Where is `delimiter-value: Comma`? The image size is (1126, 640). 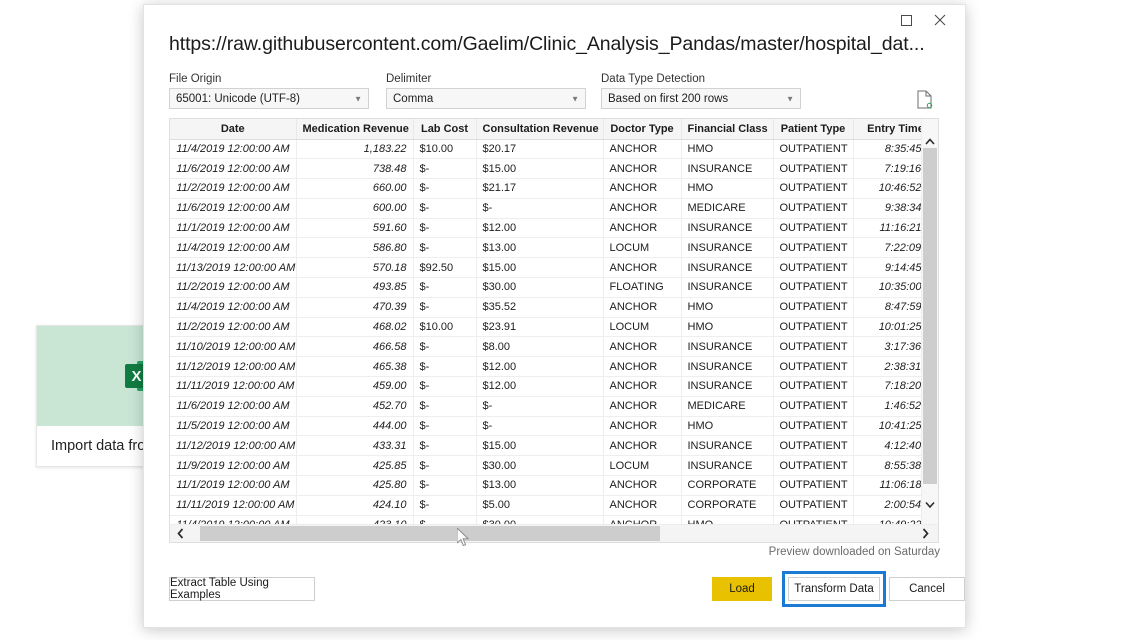
delimiter-value: Comma is located at coordinates (413, 98).